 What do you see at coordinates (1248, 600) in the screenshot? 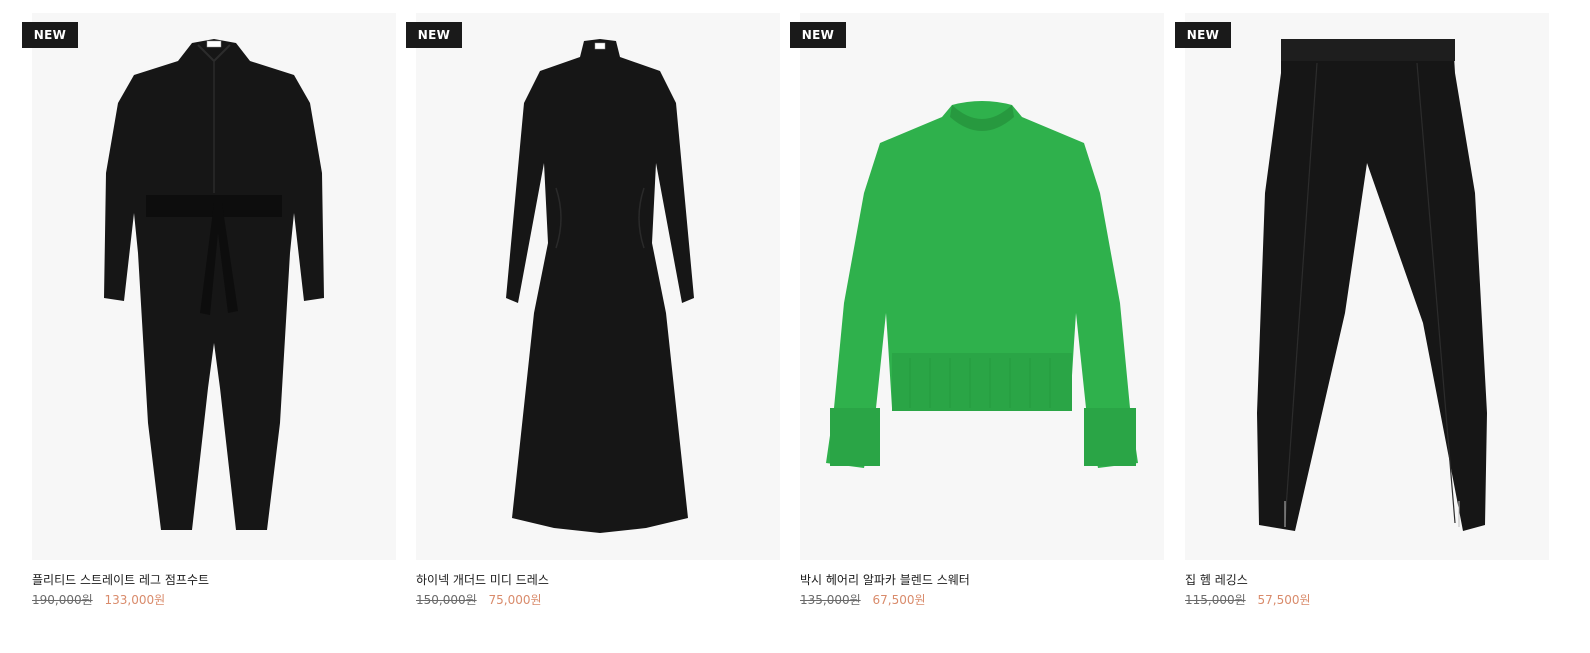
I see `product-price: 115,000원 57,500원` at bounding box center [1248, 600].